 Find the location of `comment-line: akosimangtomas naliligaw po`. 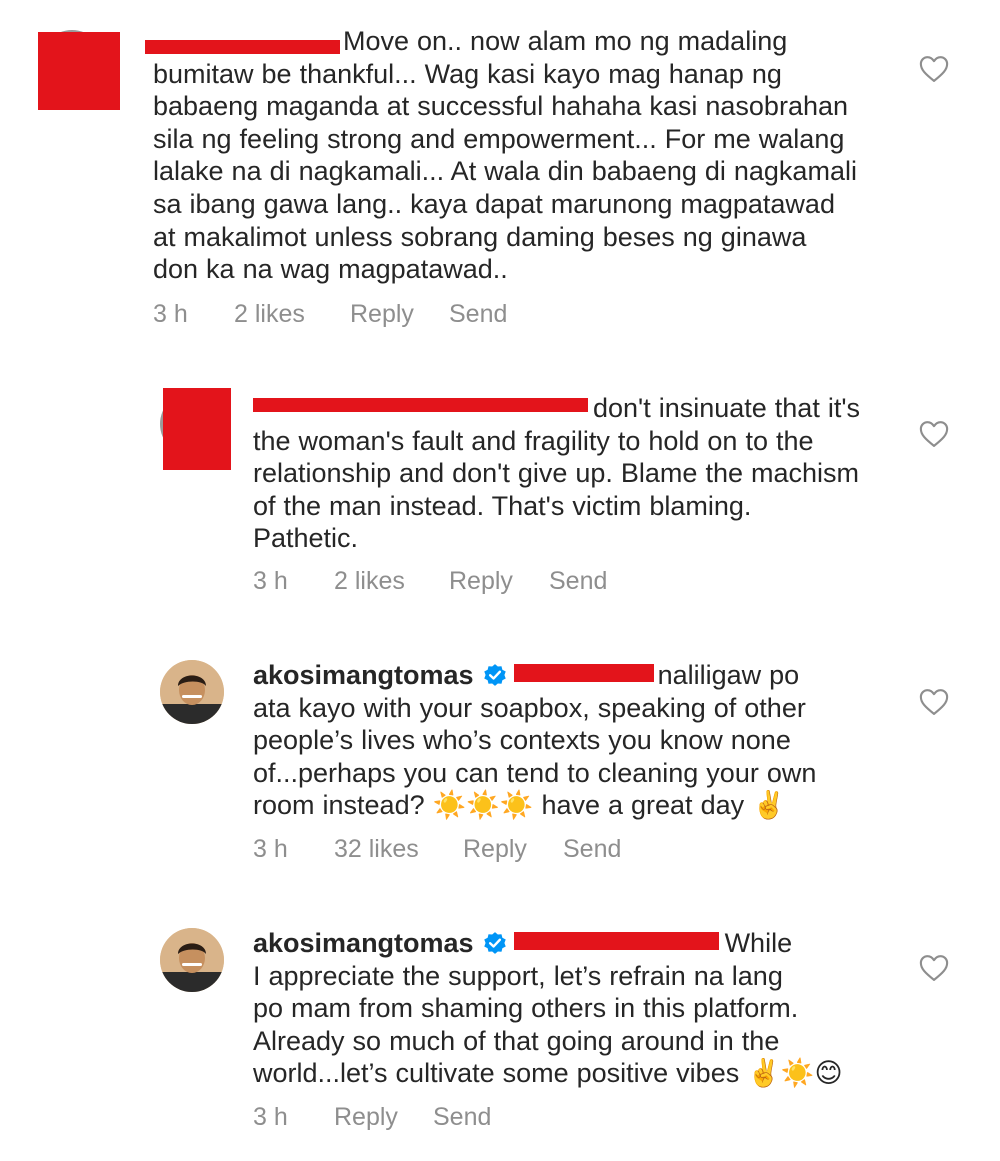

comment-line: akosimangtomas naliligaw po is located at coordinates (583, 675).